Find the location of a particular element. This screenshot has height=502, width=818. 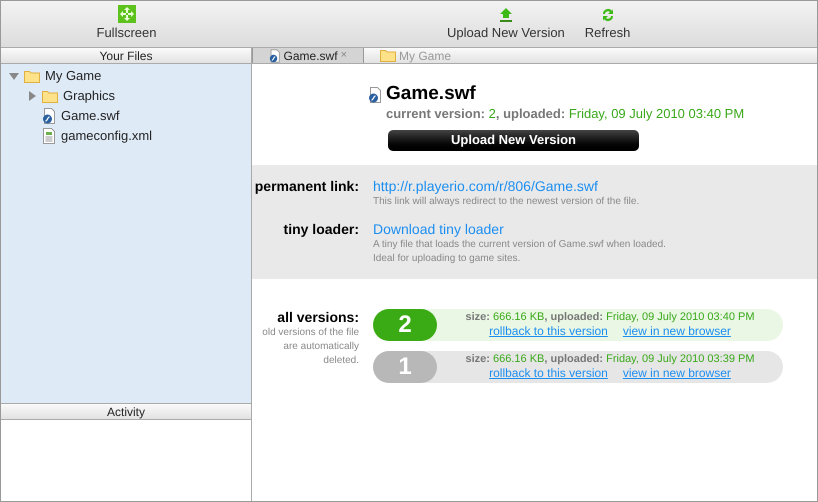

panel-header: Your Files is located at coordinates (126, 56).